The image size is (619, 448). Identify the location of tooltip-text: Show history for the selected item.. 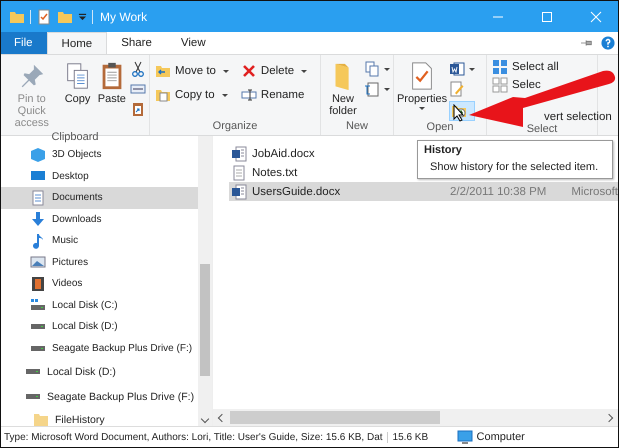
(514, 167).